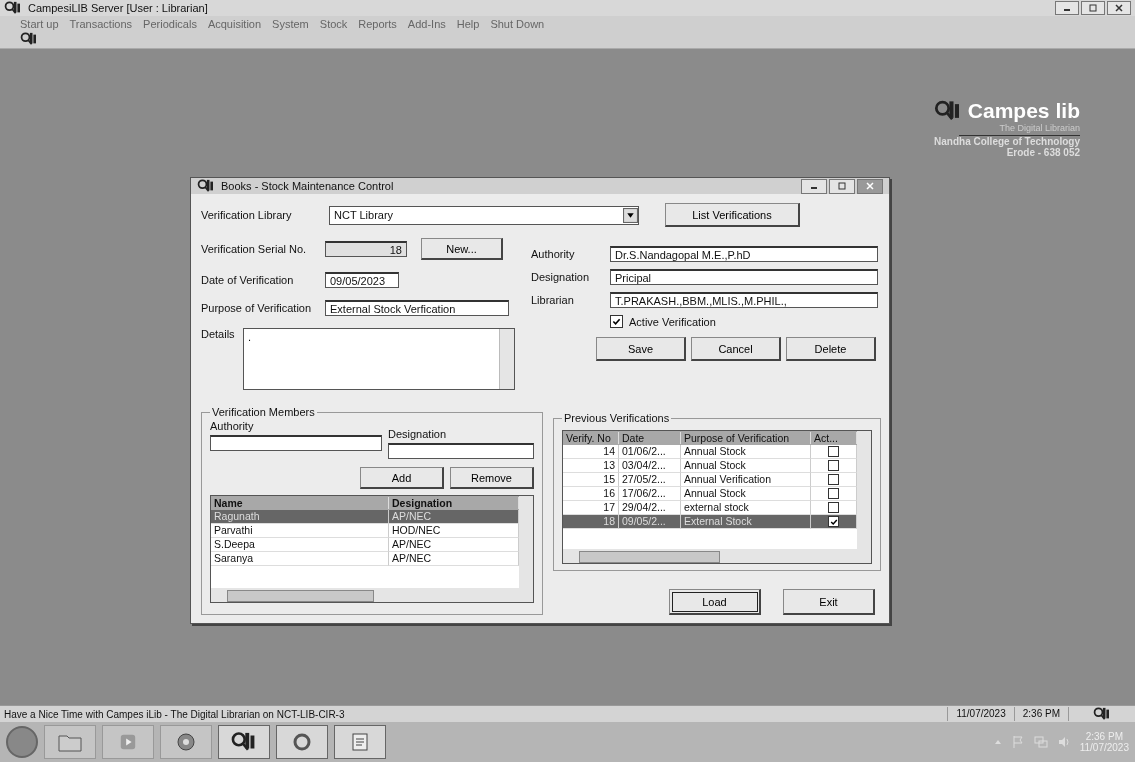 This screenshot has width=1135, height=762. I want to click on table-row: Parvathi HOD/NEC, so click(365, 531).